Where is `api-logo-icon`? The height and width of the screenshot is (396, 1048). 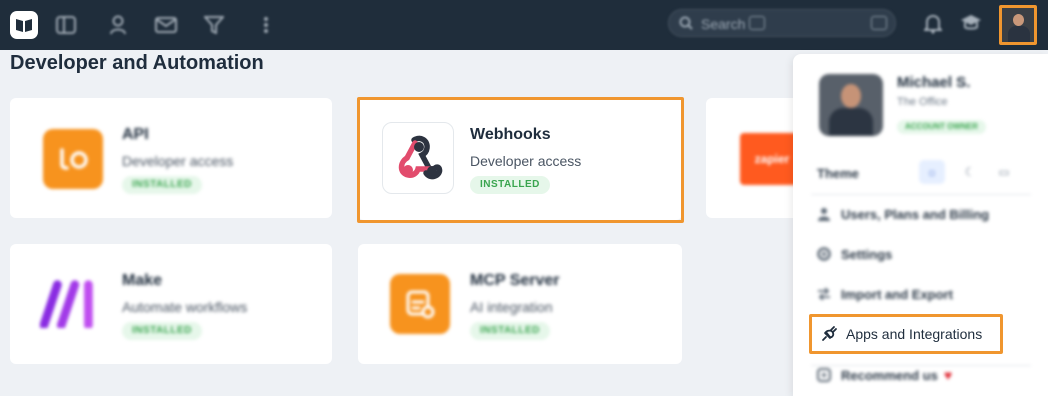 api-logo-icon is located at coordinates (73, 159).